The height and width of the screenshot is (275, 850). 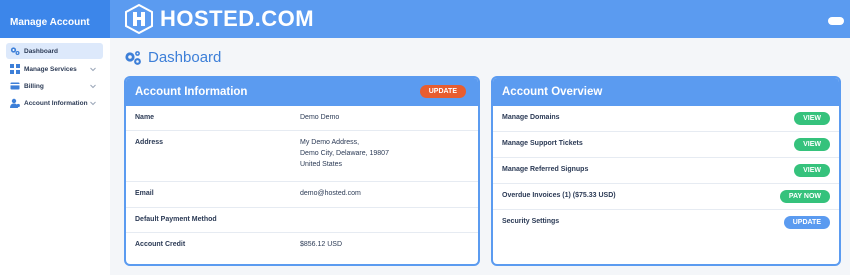 I want to click on row-label: Address, so click(x=149, y=142).